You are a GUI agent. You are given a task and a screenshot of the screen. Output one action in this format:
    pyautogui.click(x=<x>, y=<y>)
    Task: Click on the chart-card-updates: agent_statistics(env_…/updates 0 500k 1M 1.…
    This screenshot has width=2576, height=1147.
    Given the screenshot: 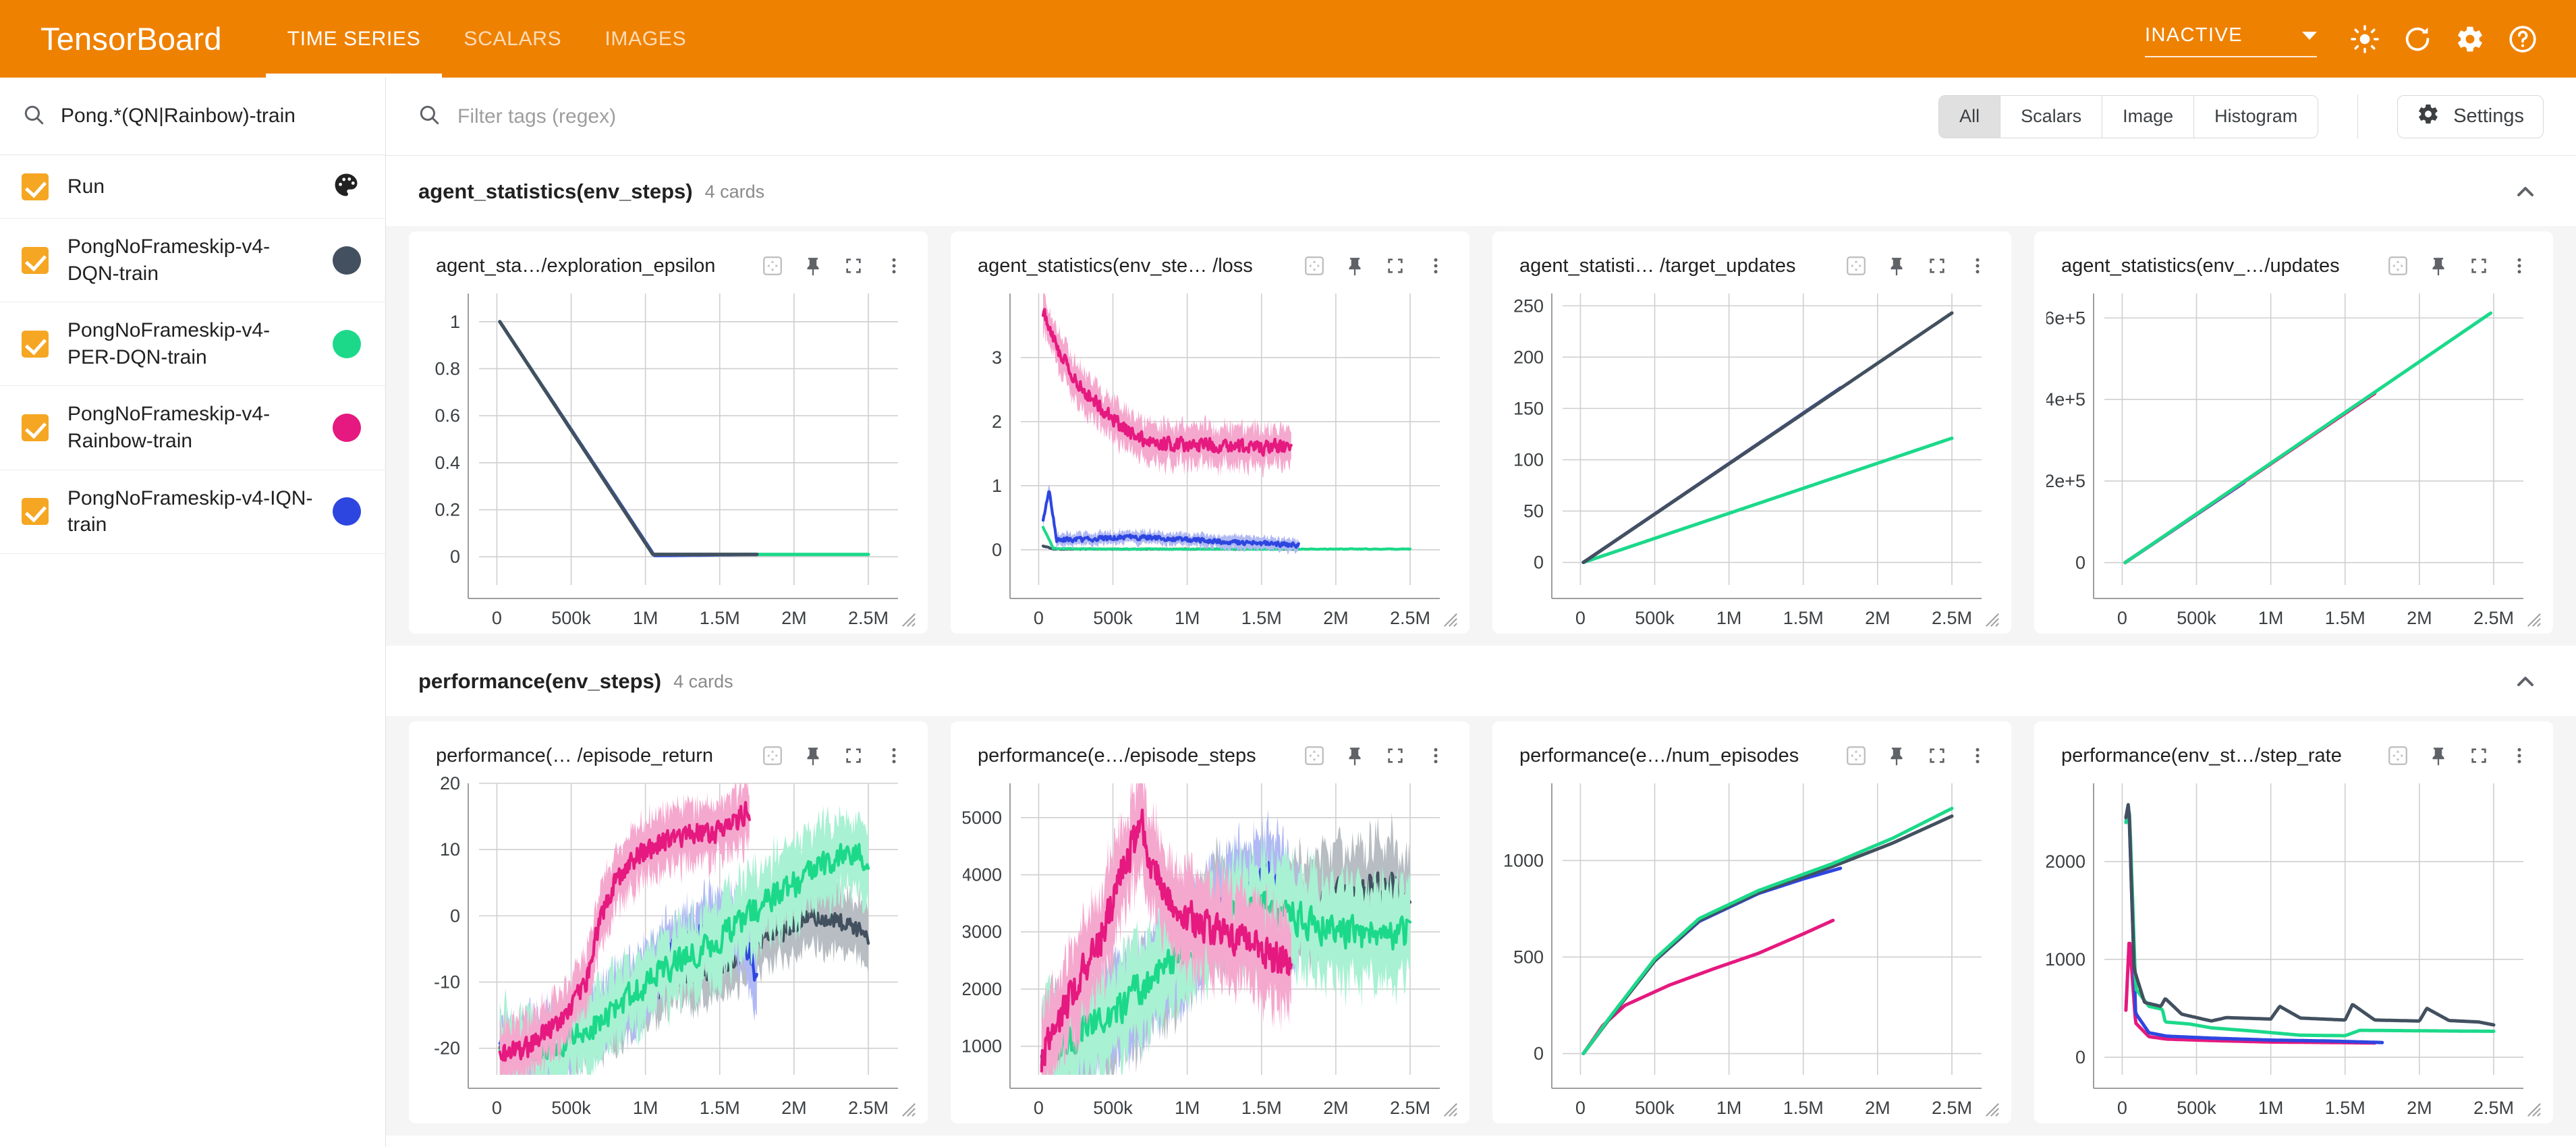 What is the action you would take?
    pyautogui.click(x=2293, y=432)
    